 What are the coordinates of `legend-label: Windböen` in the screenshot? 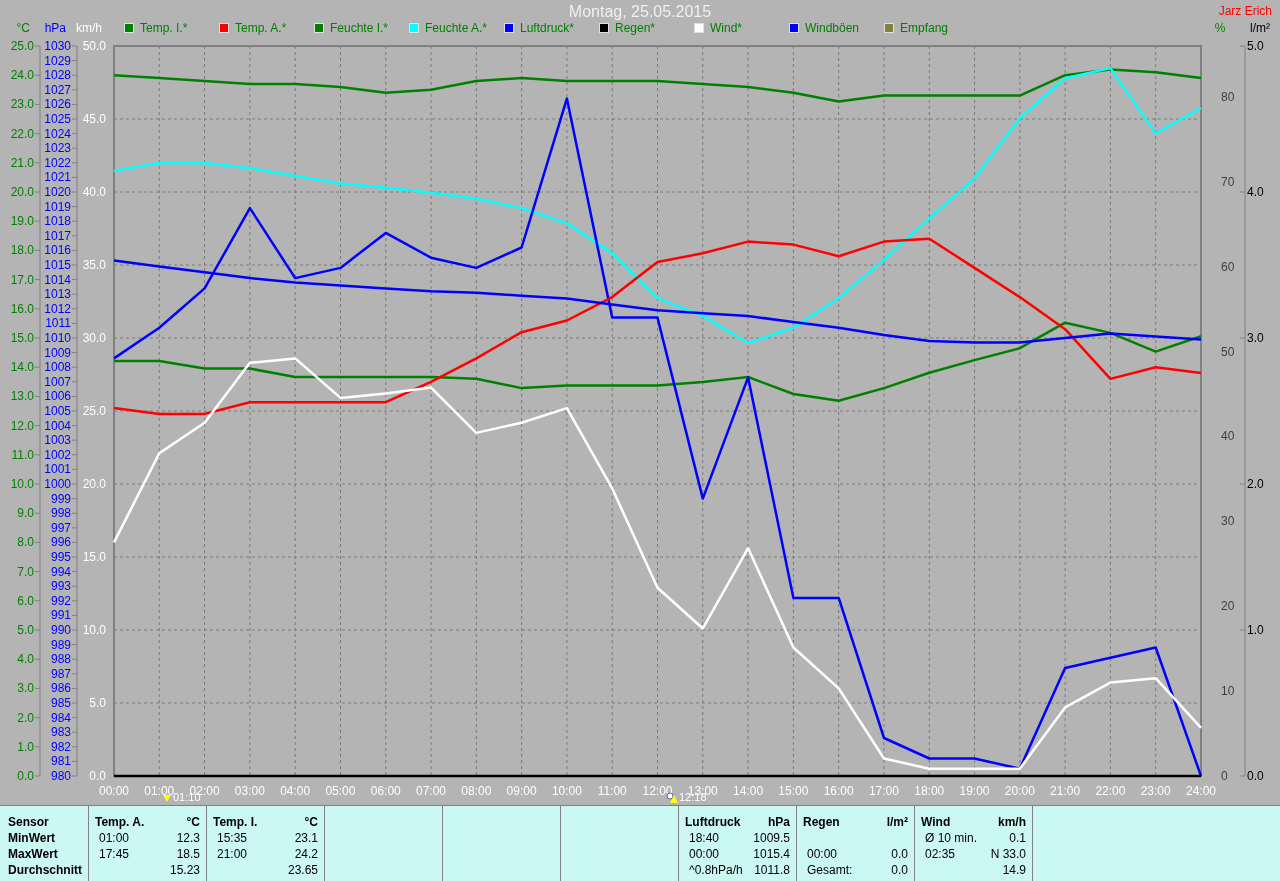 It's located at (832, 28).